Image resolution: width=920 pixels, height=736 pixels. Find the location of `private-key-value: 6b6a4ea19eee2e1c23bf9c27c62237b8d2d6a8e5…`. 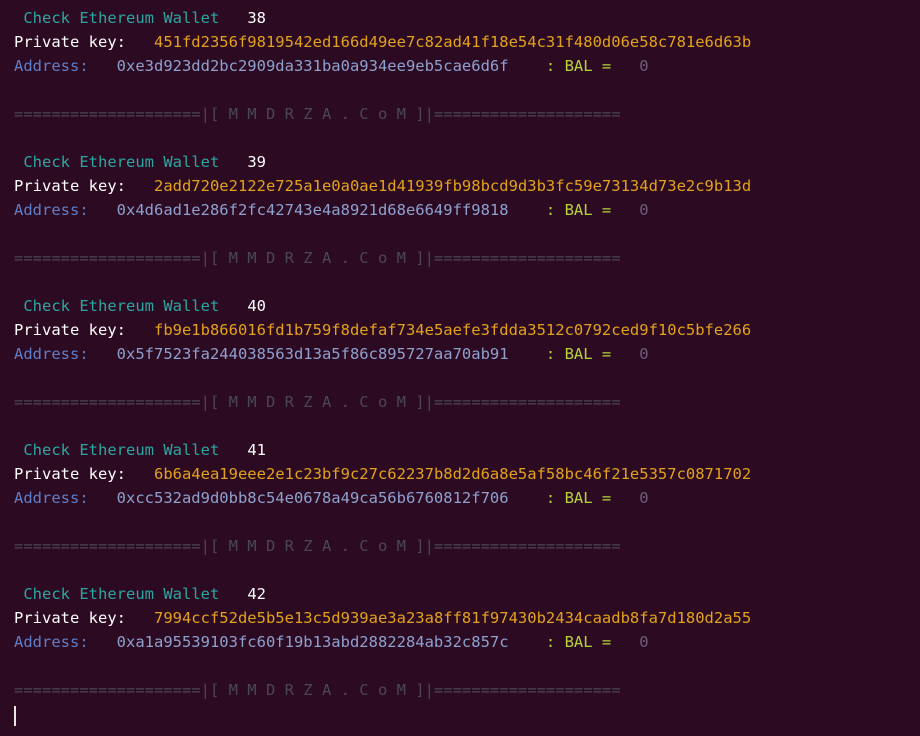

private-key-value: 6b6a4ea19eee2e1c23bf9c27c62237b8d2d6a8e5… is located at coordinates (452, 474).